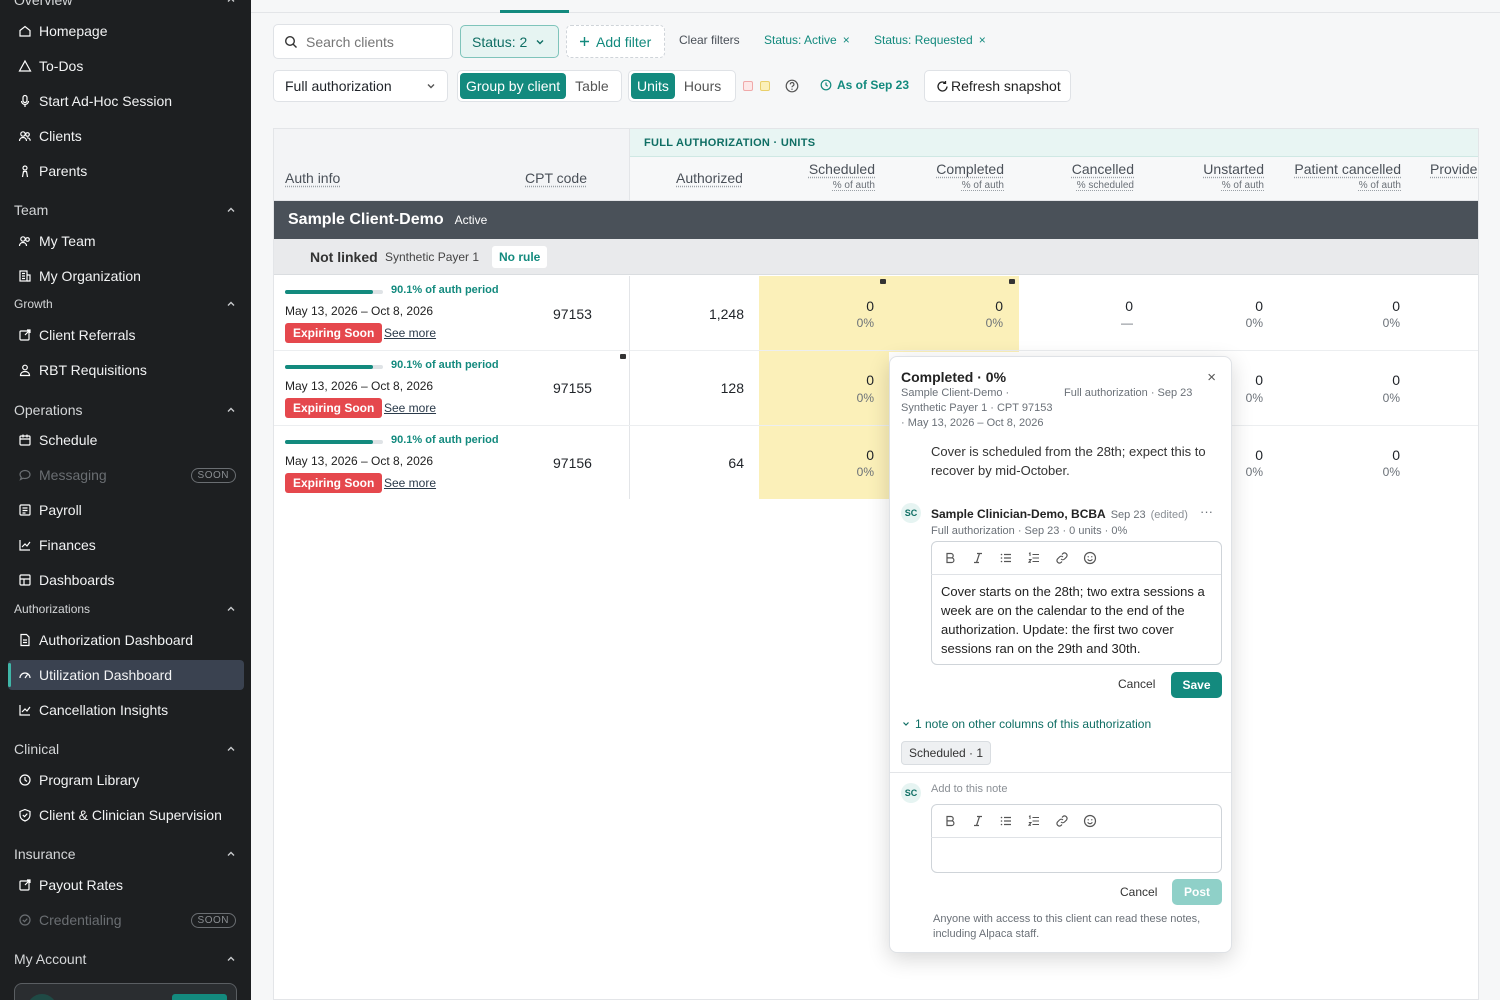  Describe the element at coordinates (125, 991) in the screenshot. I see `account-card` at that location.